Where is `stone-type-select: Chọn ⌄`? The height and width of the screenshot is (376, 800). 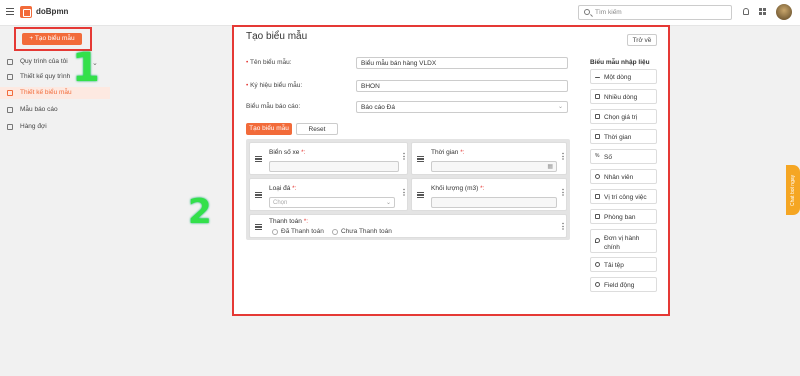 stone-type-select: Chọn ⌄ is located at coordinates (332, 202).